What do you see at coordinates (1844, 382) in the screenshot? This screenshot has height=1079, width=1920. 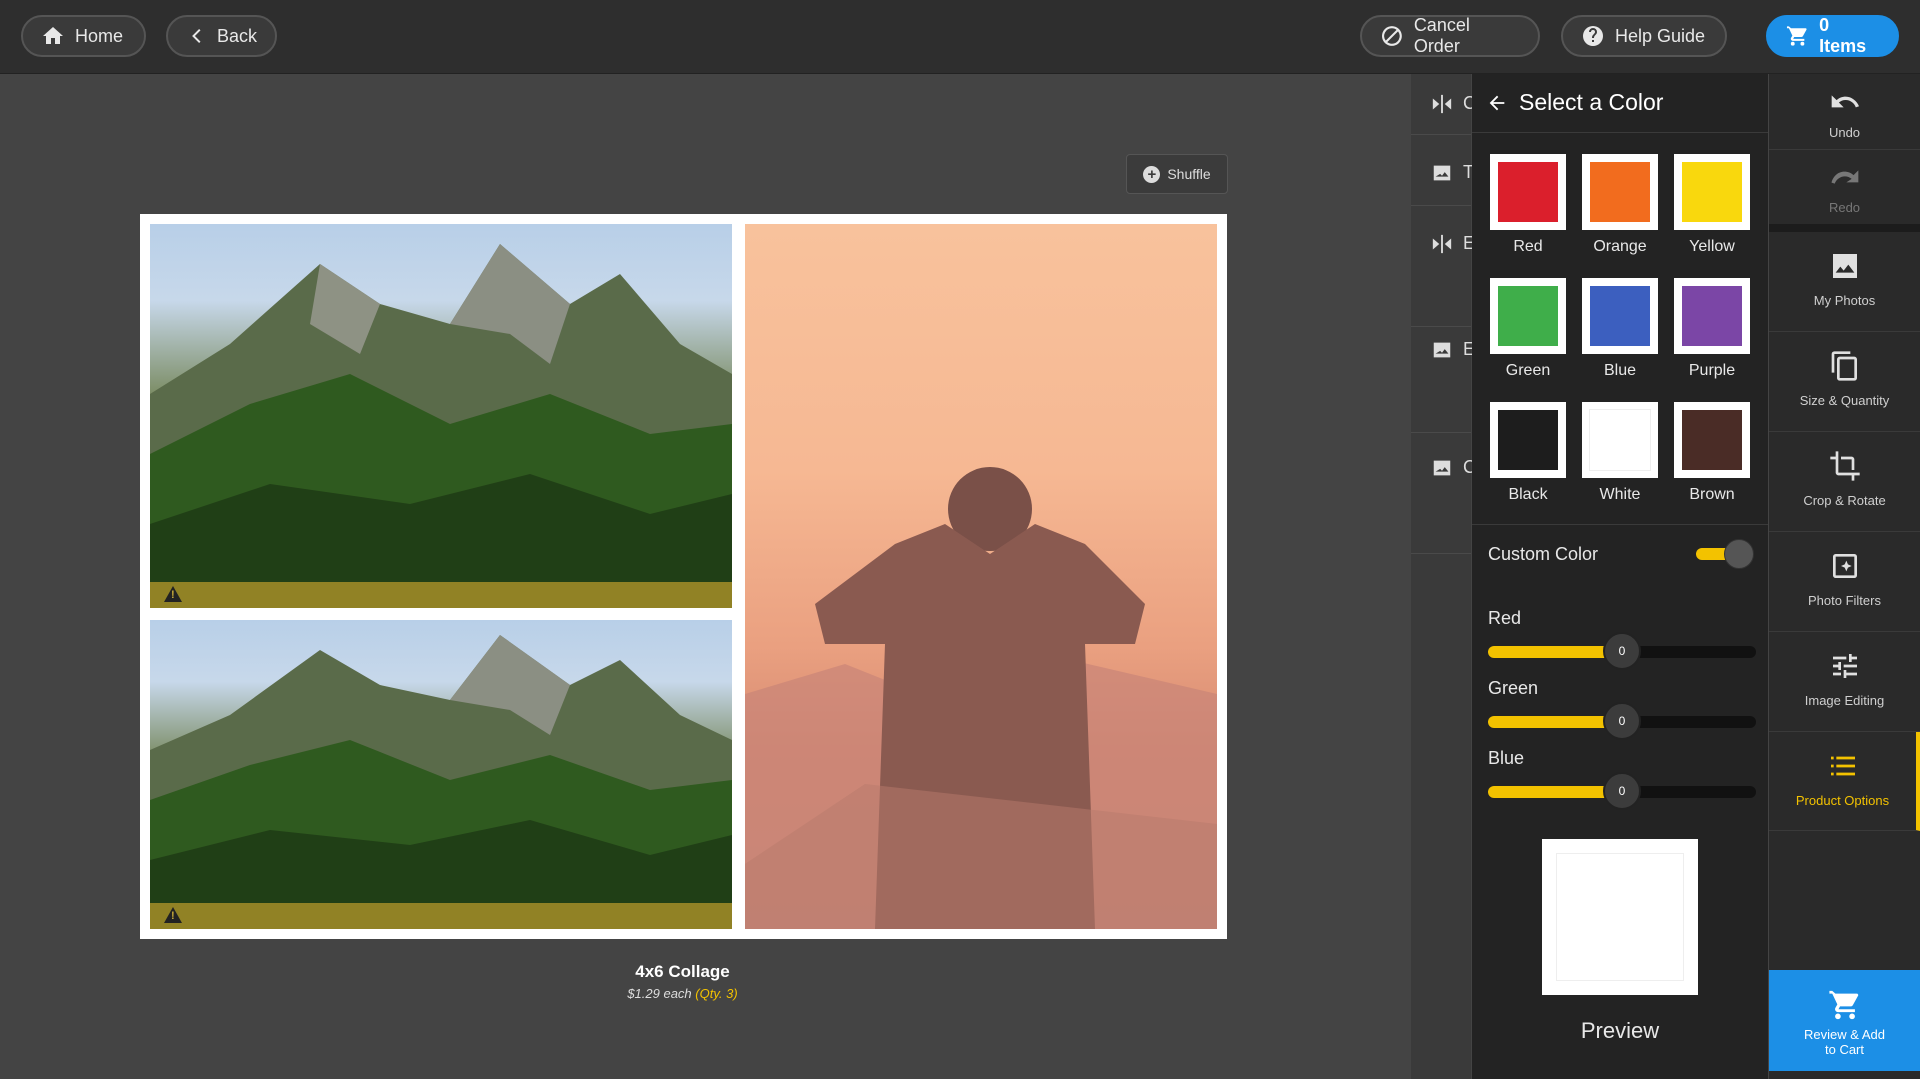 I see `size-quantity-button: Size & Quantity` at bounding box center [1844, 382].